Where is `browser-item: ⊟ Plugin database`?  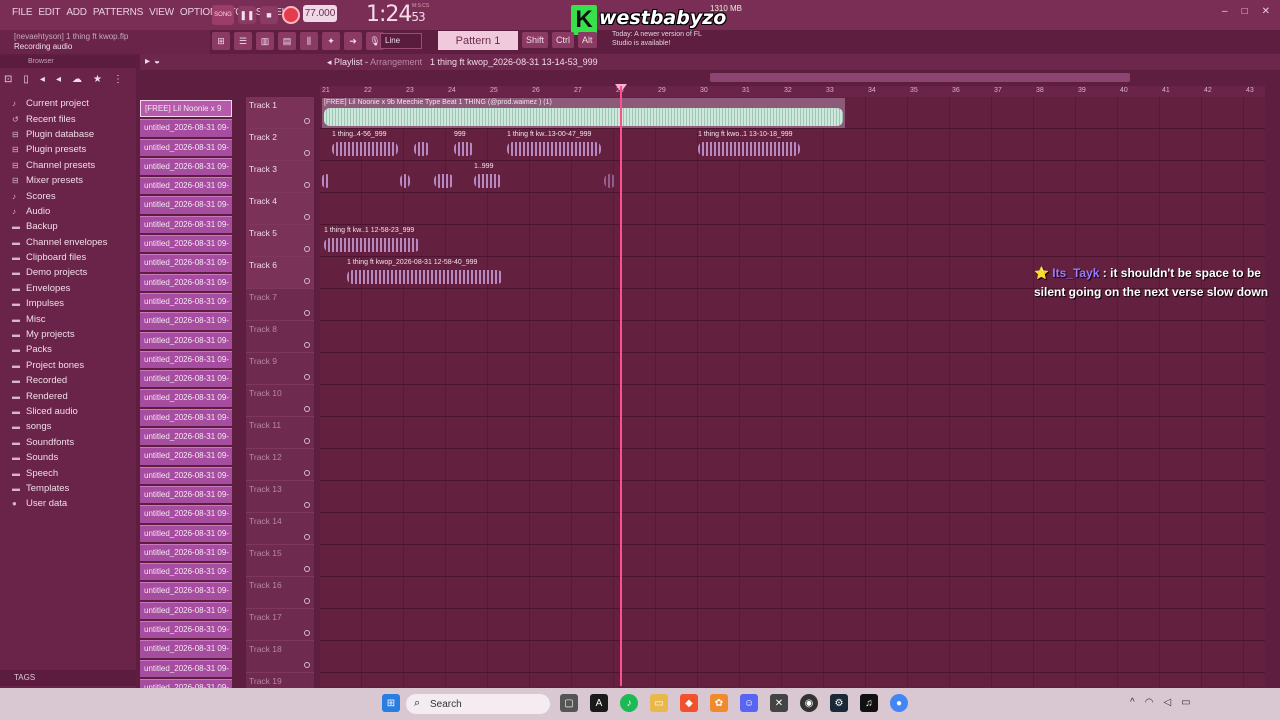 browser-item: ⊟ Plugin database is located at coordinates (59, 134).